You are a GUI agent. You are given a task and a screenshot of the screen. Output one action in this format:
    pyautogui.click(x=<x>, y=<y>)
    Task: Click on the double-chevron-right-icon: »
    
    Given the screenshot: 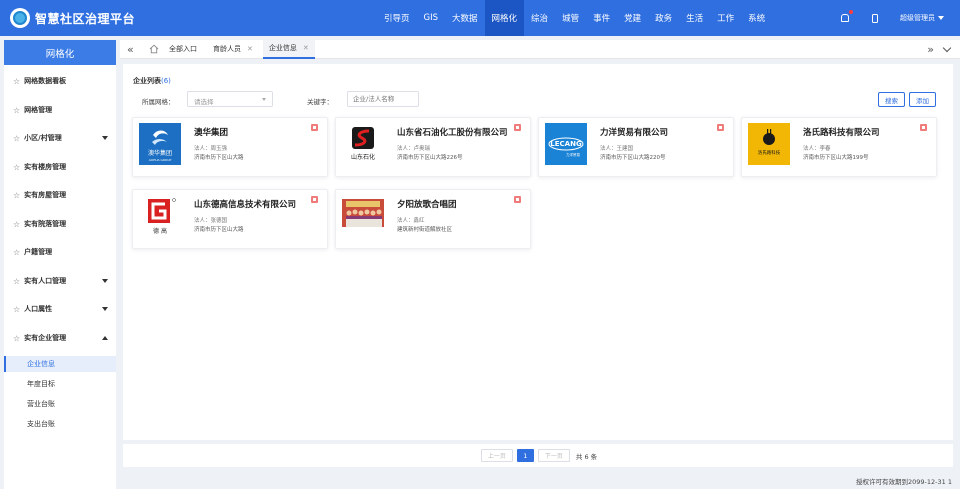 What is the action you would take?
    pyautogui.click(x=930, y=49)
    